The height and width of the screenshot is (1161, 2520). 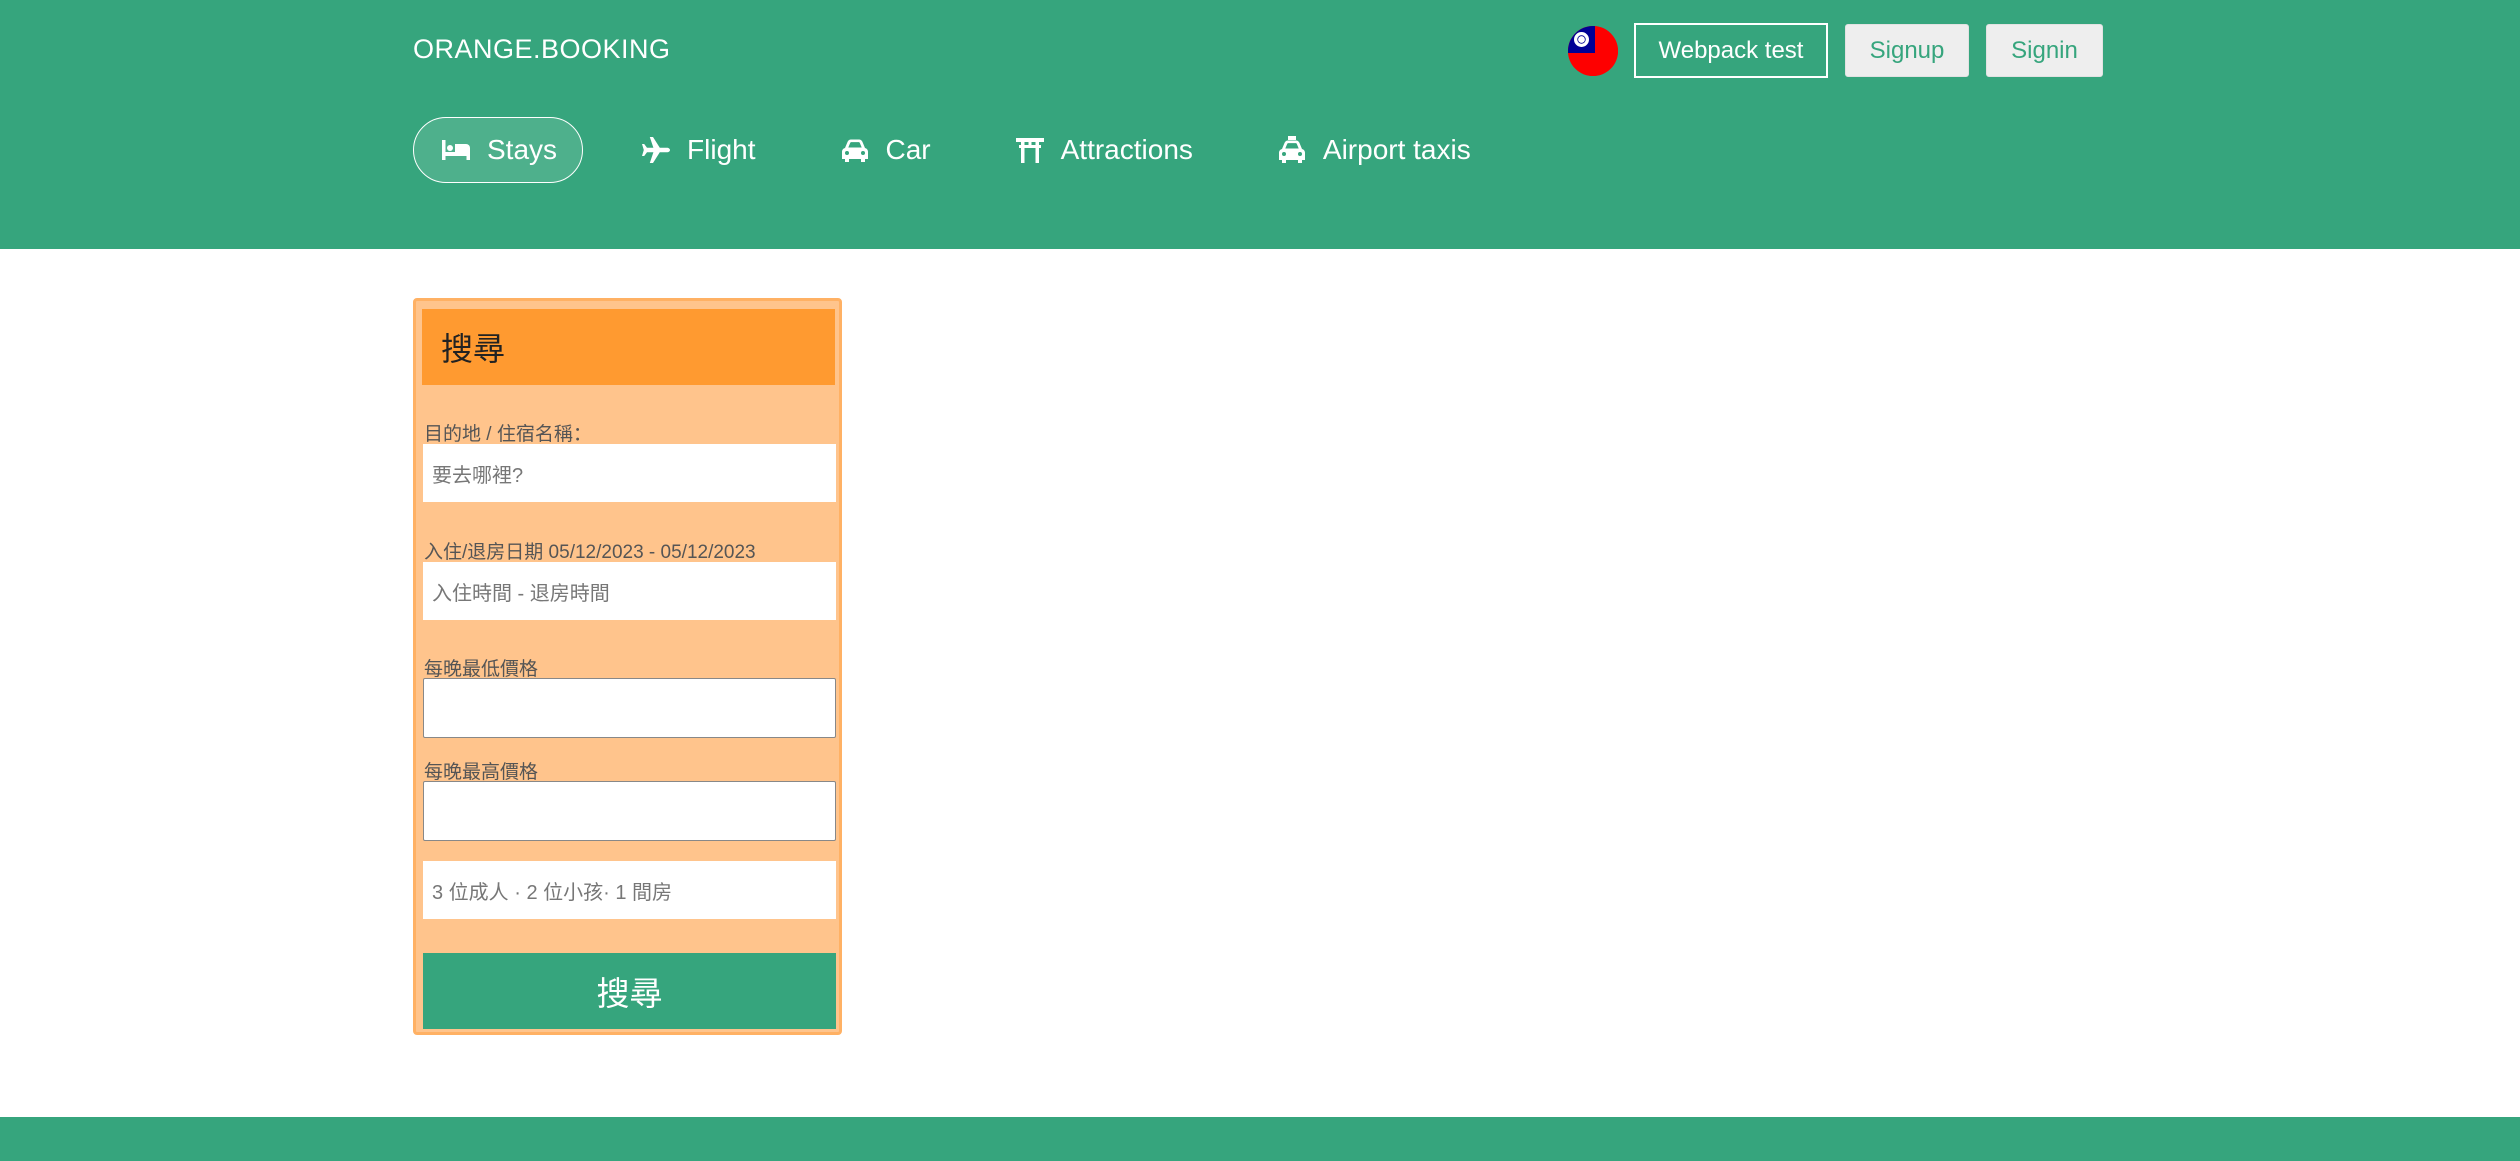 I want to click on nav-item-label: Attractions, so click(x=1126, y=149).